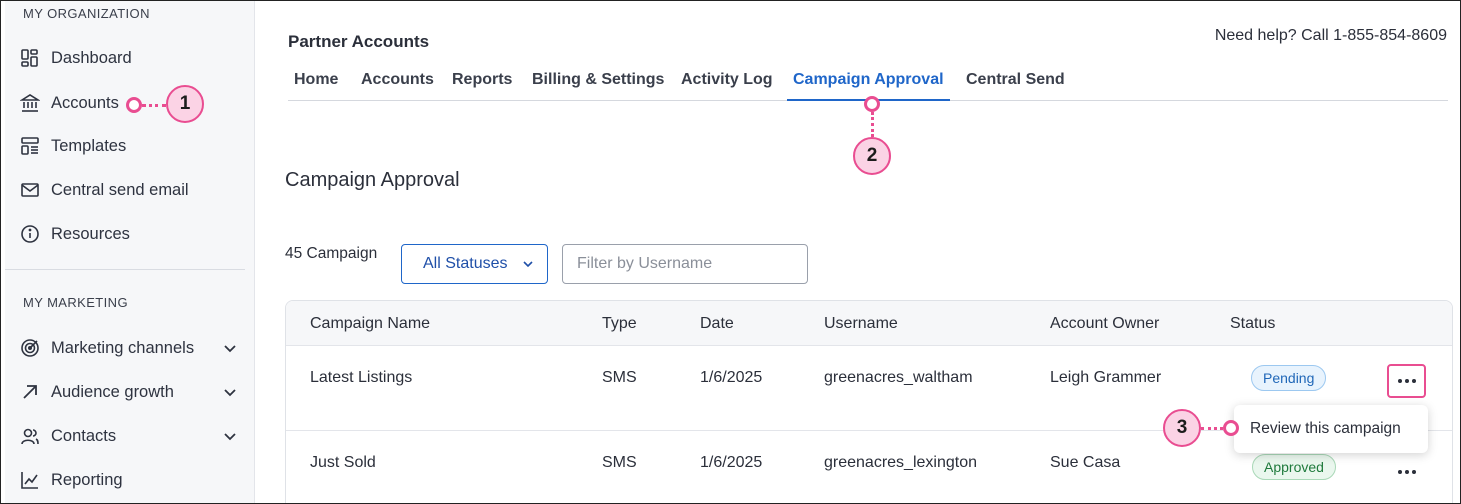 This screenshot has height=504, width=1461. What do you see at coordinates (898, 377) in the screenshot?
I see `campaign-username: greenacres_waltham` at bounding box center [898, 377].